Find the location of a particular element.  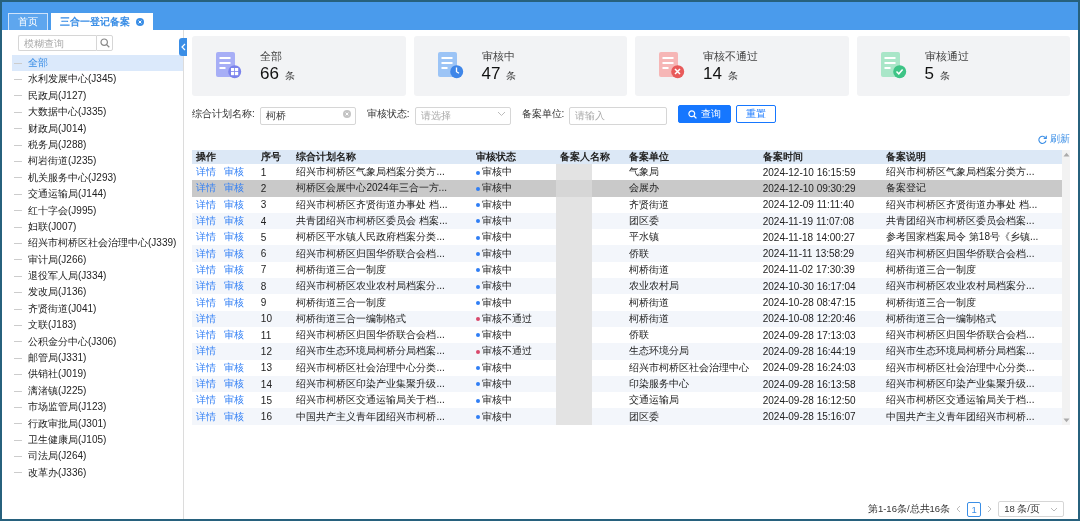

field-label: 审核状态: is located at coordinates (388, 114).